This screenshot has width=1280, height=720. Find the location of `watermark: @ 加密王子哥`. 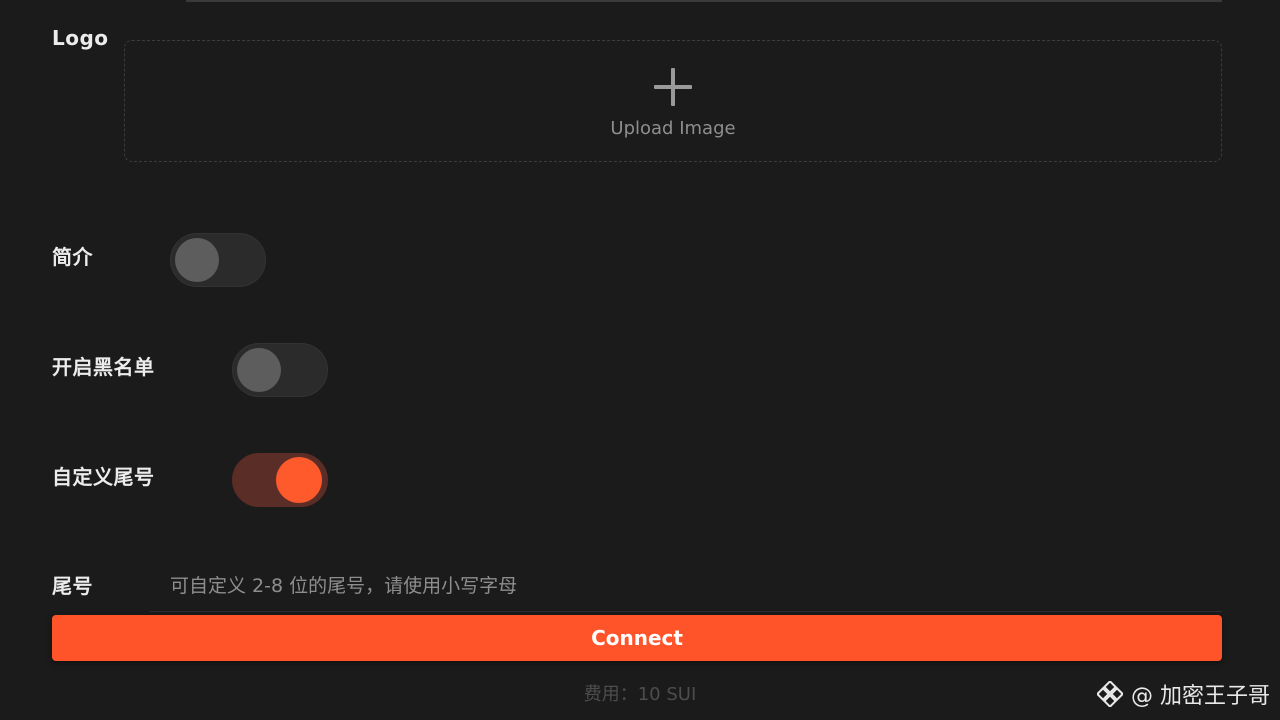

watermark: @ 加密王子哥 is located at coordinates (1183, 694).